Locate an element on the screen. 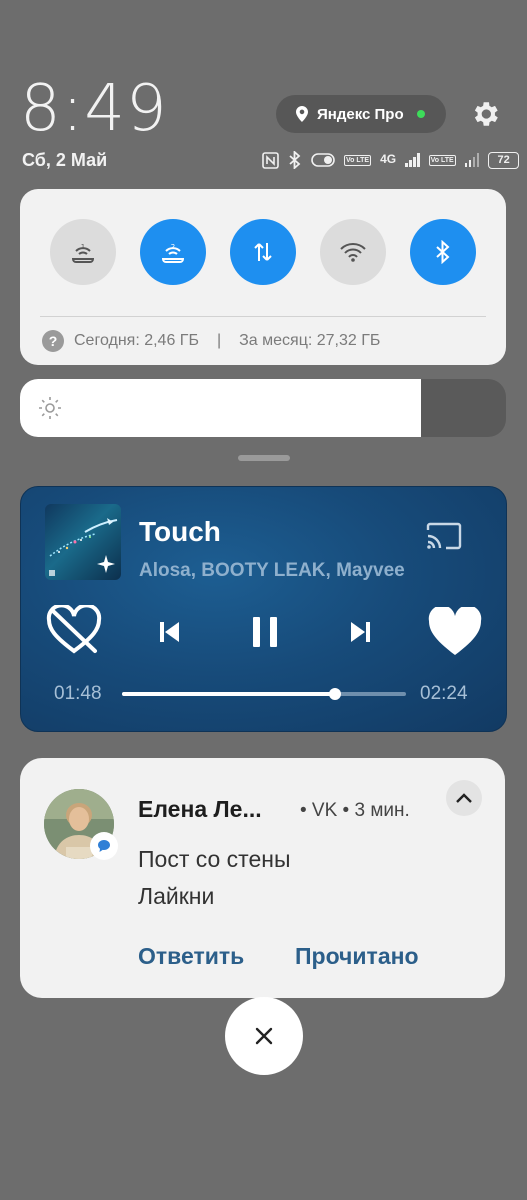  mobile-data-icon is located at coordinates (263, 252).